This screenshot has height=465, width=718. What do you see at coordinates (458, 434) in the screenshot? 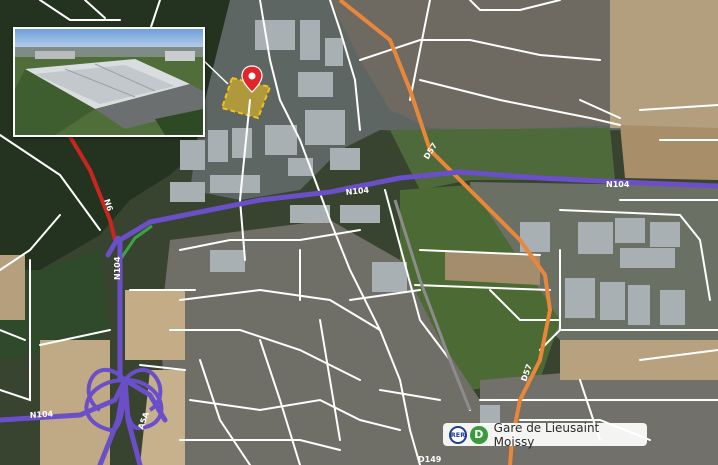
I see `rer-logo-icon: RER` at bounding box center [458, 434].